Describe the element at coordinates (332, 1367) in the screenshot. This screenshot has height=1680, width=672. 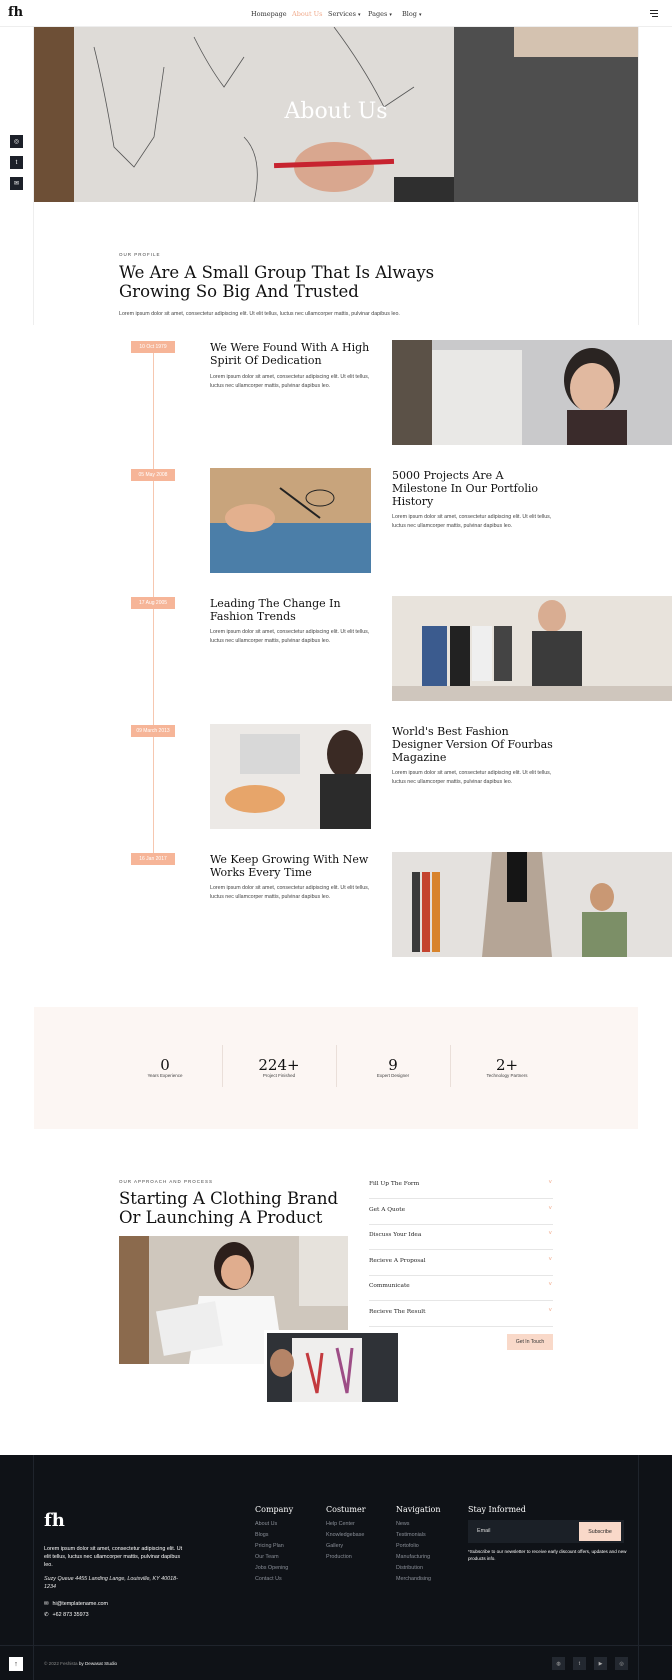
I see `approach-image-secondary` at that location.